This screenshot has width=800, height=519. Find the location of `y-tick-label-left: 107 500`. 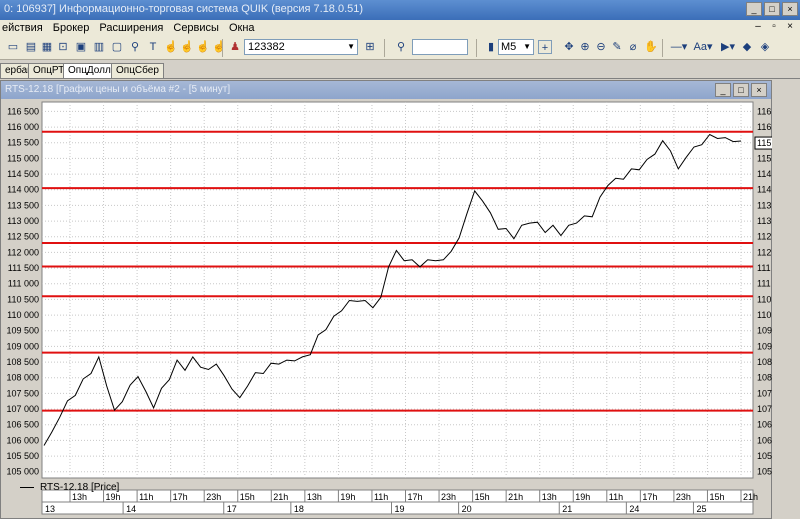

y-tick-label-left: 107 500 is located at coordinates (22, 393).